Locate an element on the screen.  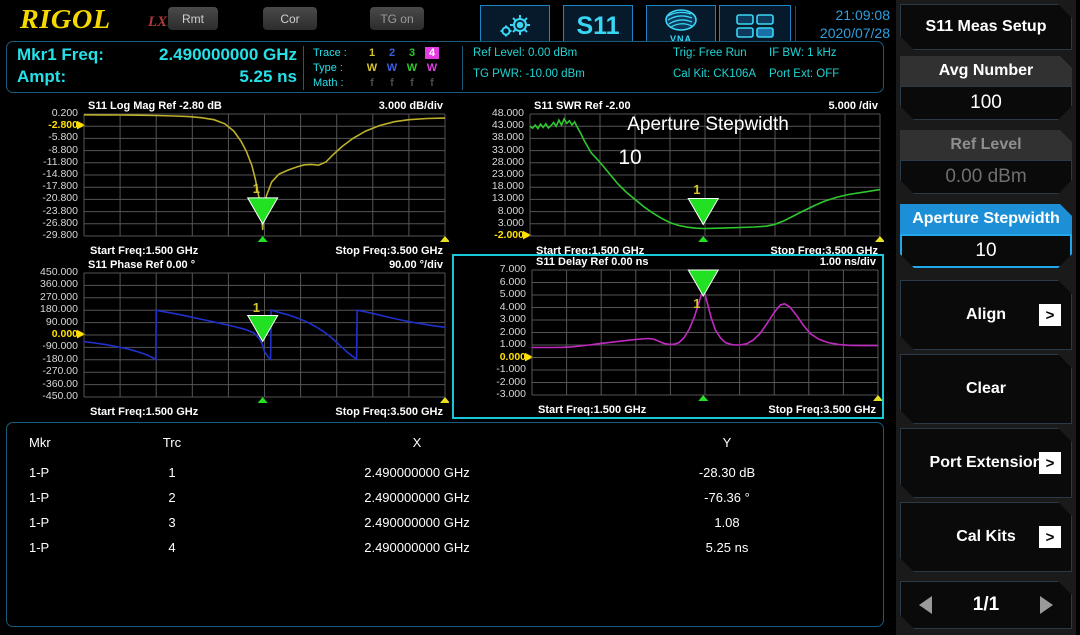
menu-item-header-ref-level: Ref Level is located at coordinates (986, 145).